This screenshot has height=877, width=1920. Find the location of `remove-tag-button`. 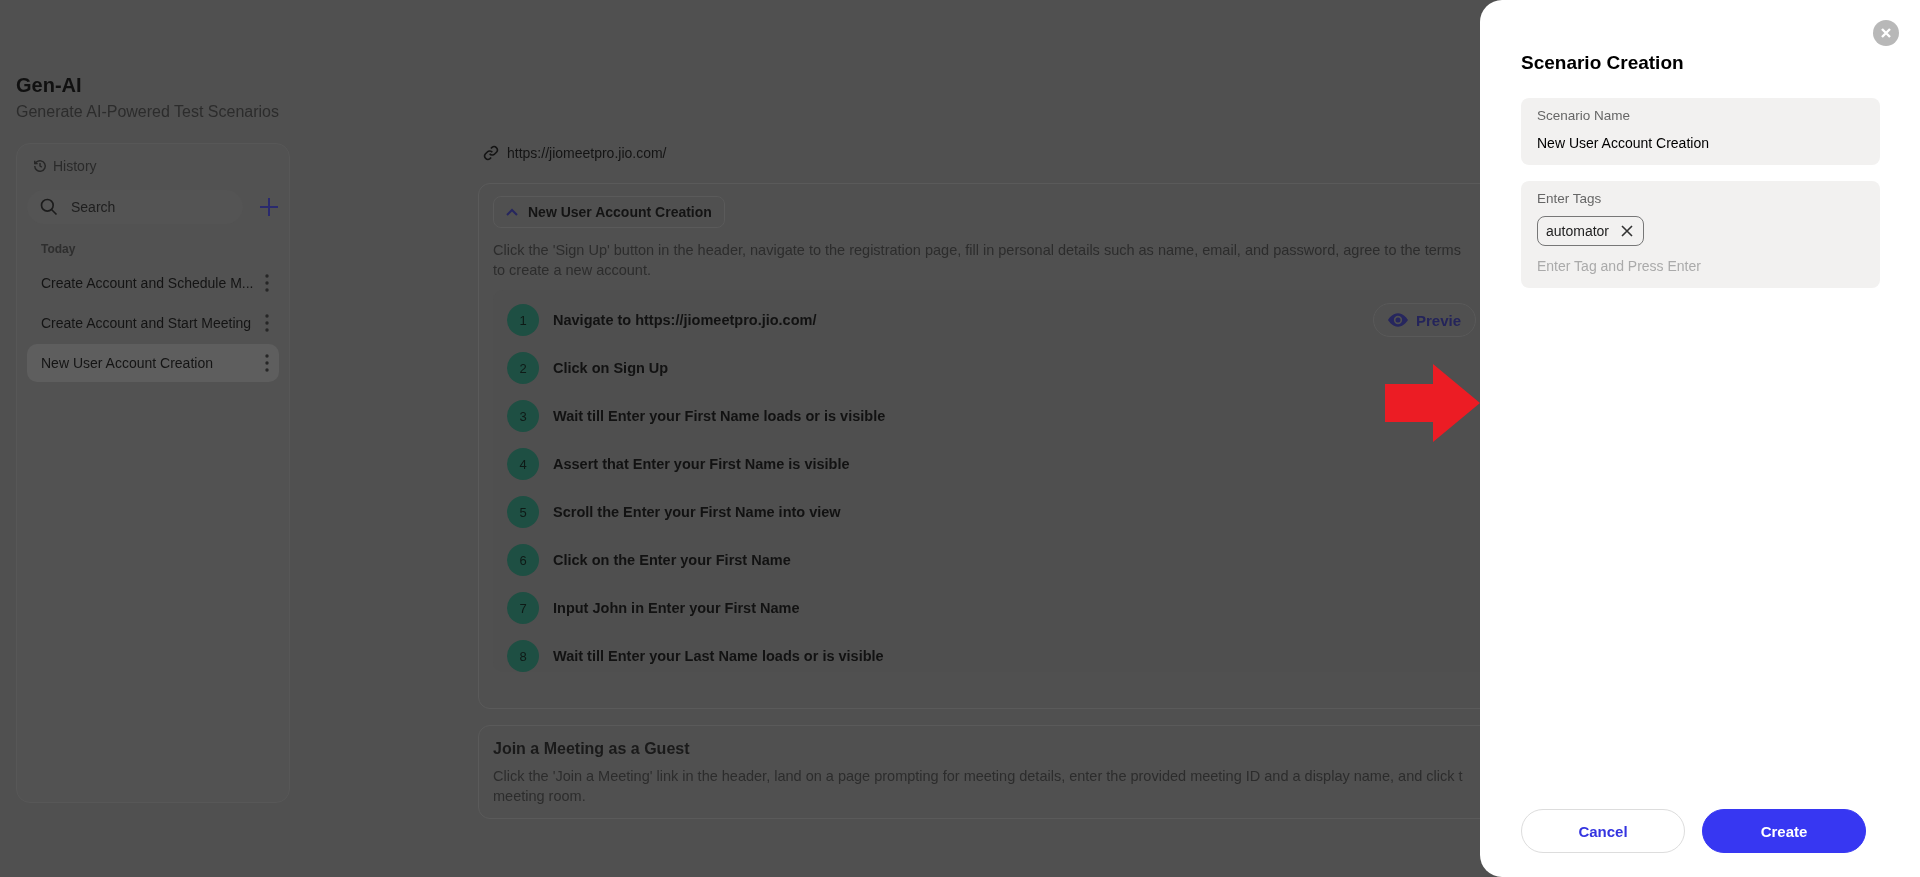

remove-tag-button is located at coordinates (1627, 231).